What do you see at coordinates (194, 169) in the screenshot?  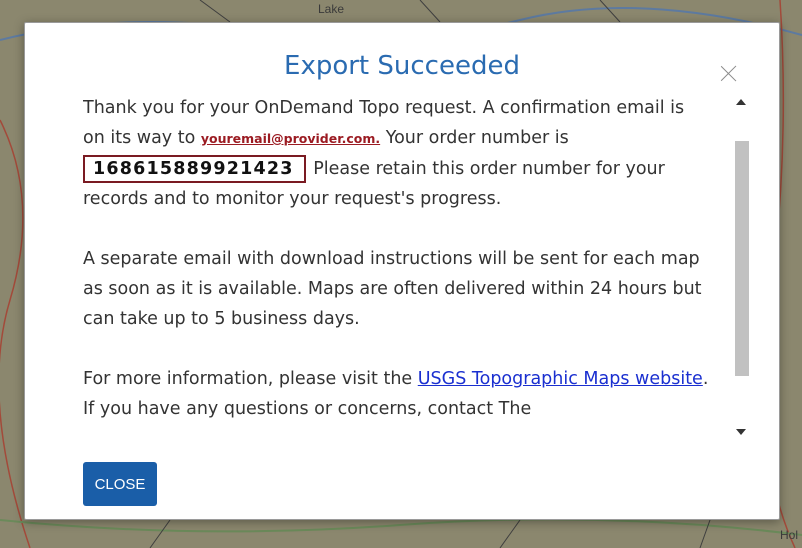 I see `order-number: 168615889921423` at bounding box center [194, 169].